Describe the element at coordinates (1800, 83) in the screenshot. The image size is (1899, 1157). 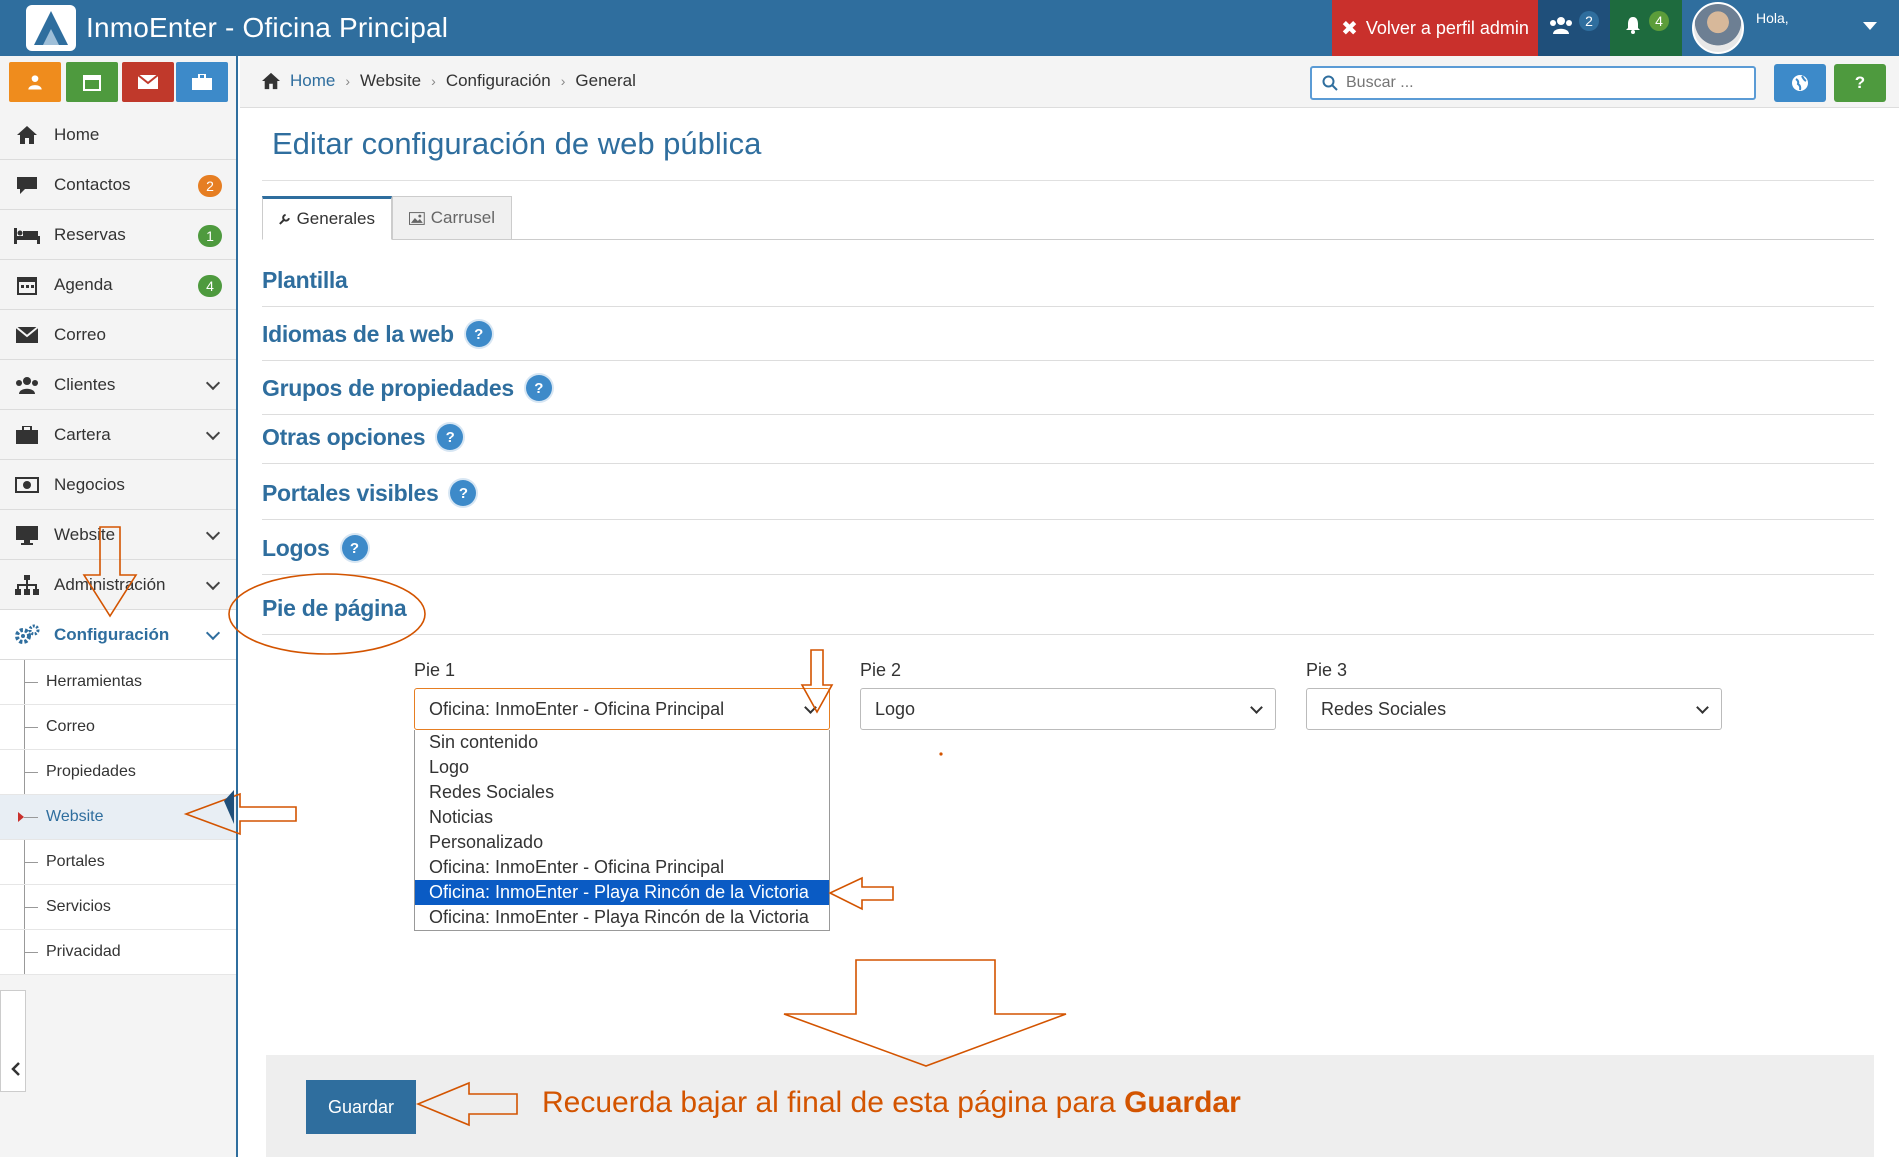
I see `public-web-button` at that location.